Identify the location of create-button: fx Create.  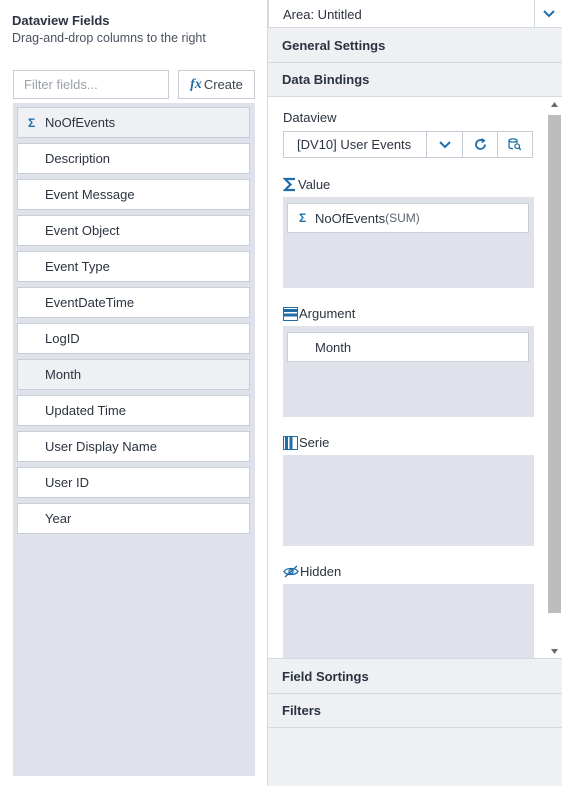
(216, 84).